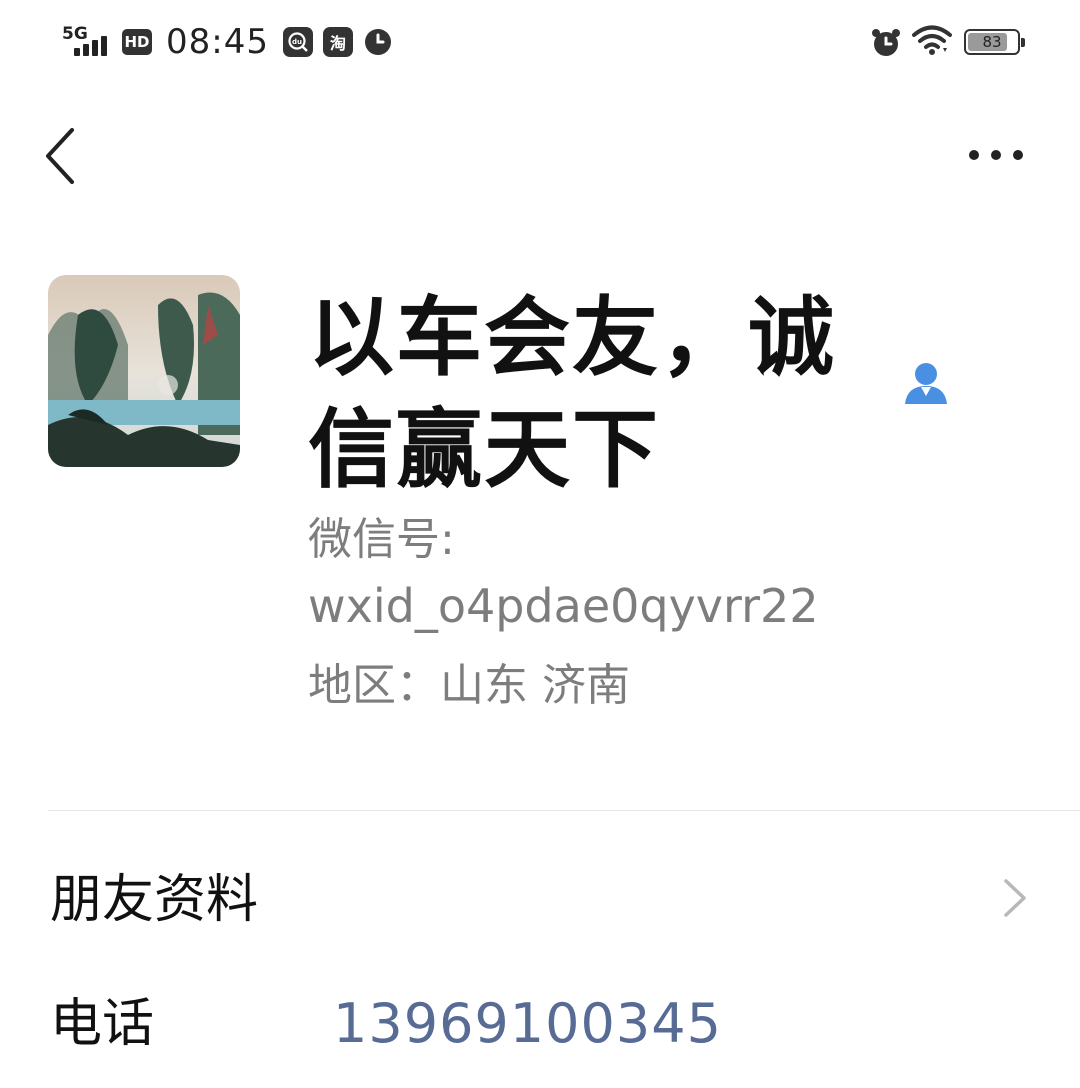  Describe the element at coordinates (527, 1024) in the screenshot. I see `phone-number-link: 13969100345` at that location.